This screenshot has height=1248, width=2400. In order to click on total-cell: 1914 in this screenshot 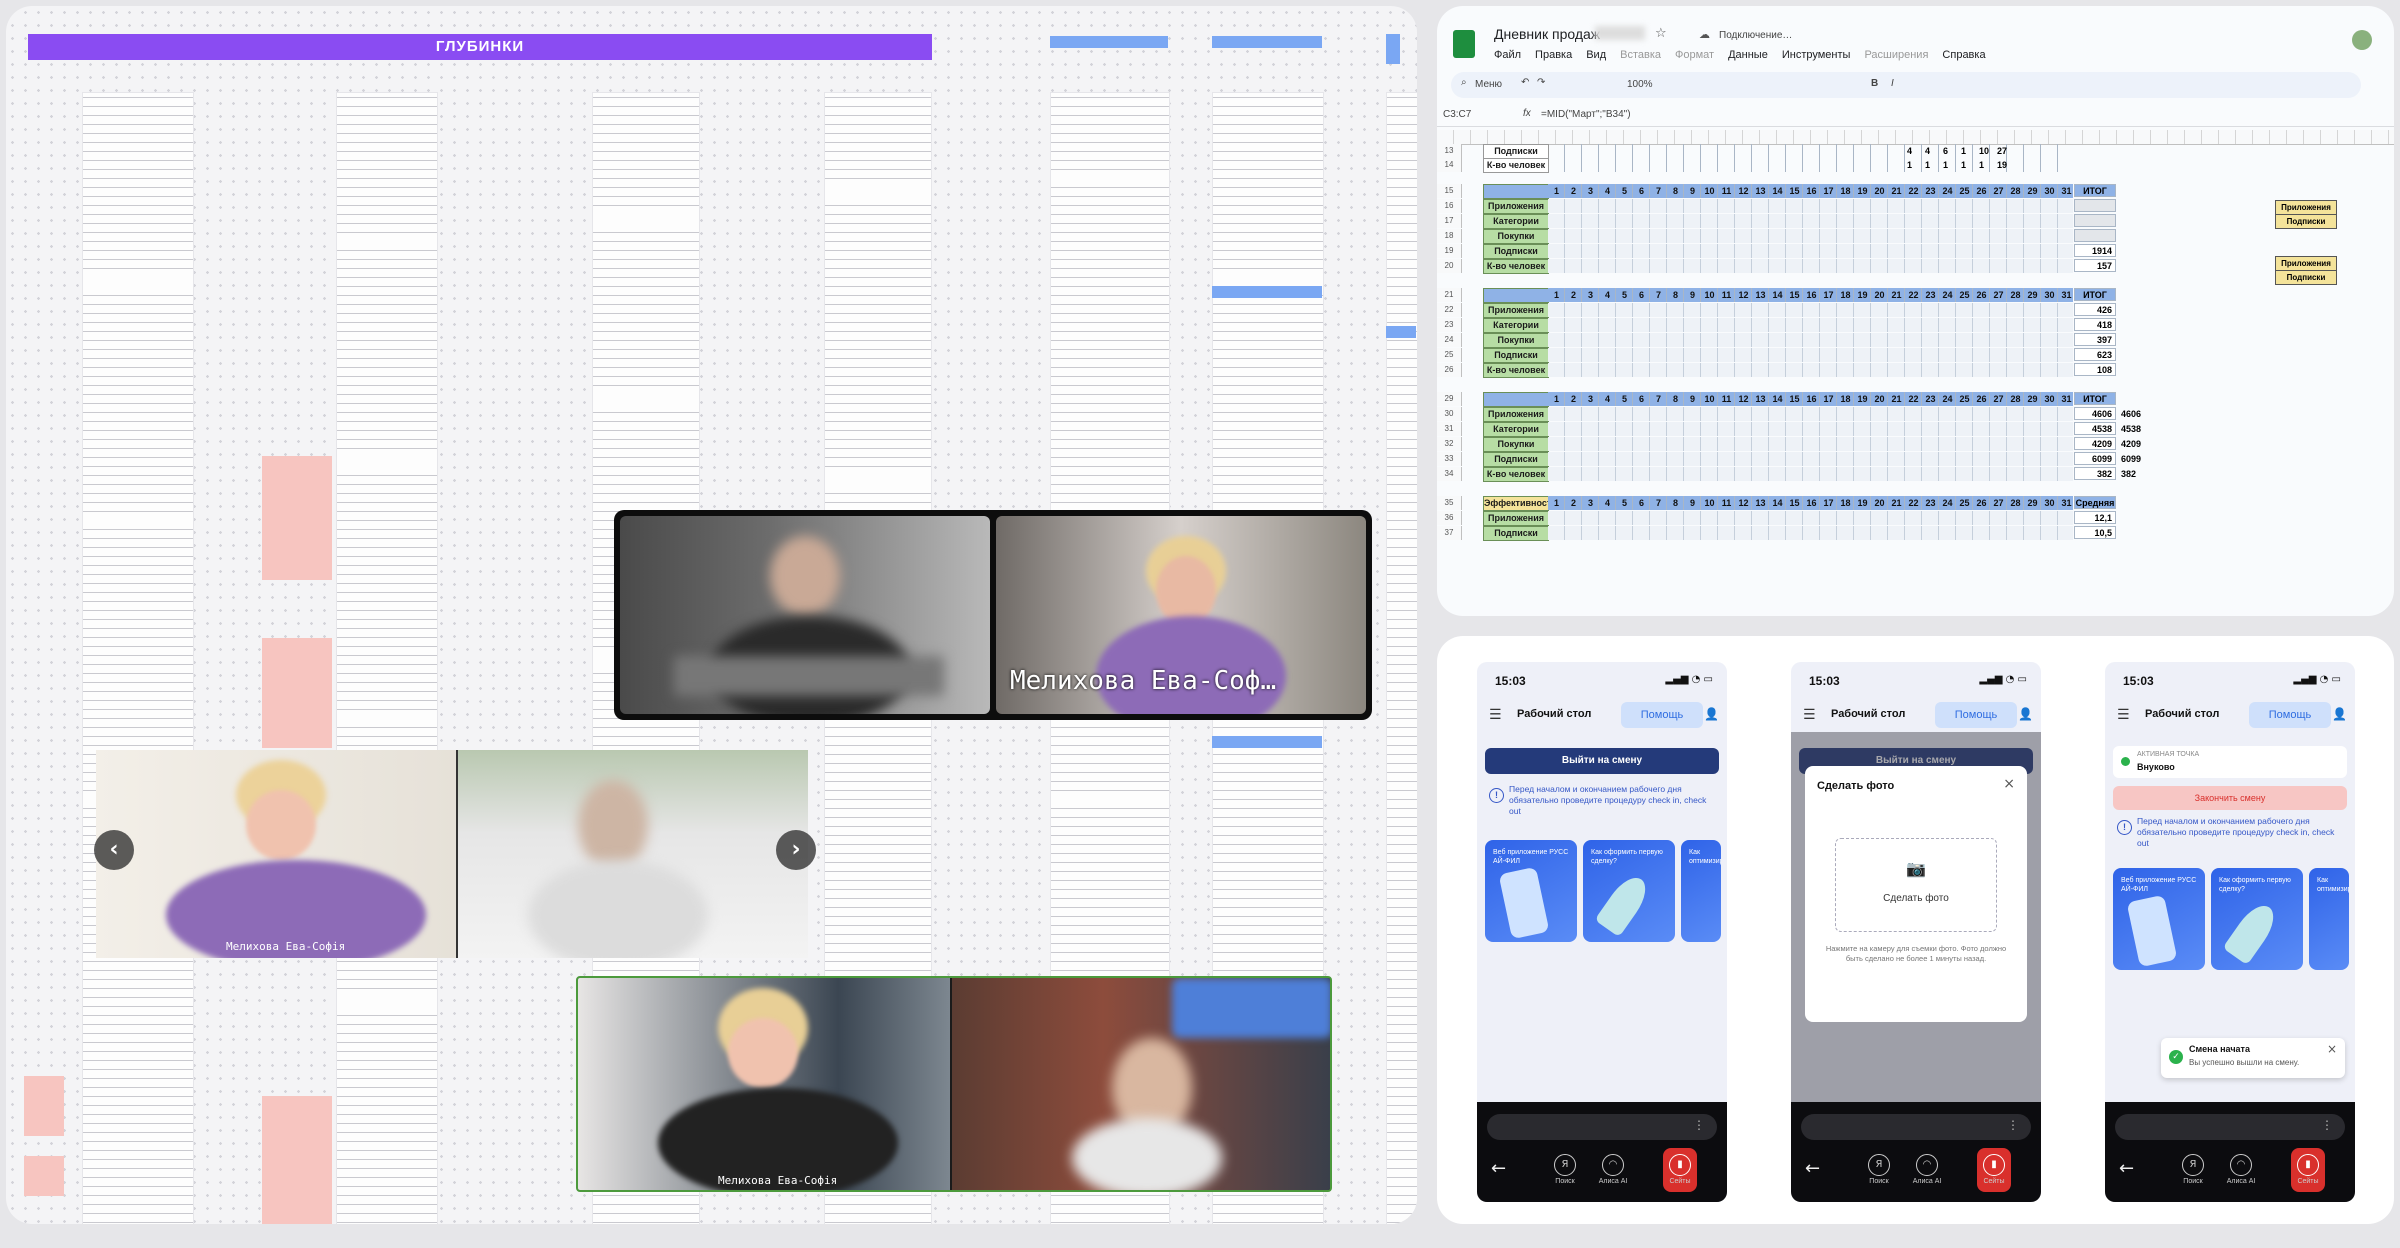, I will do `click(2095, 250)`.